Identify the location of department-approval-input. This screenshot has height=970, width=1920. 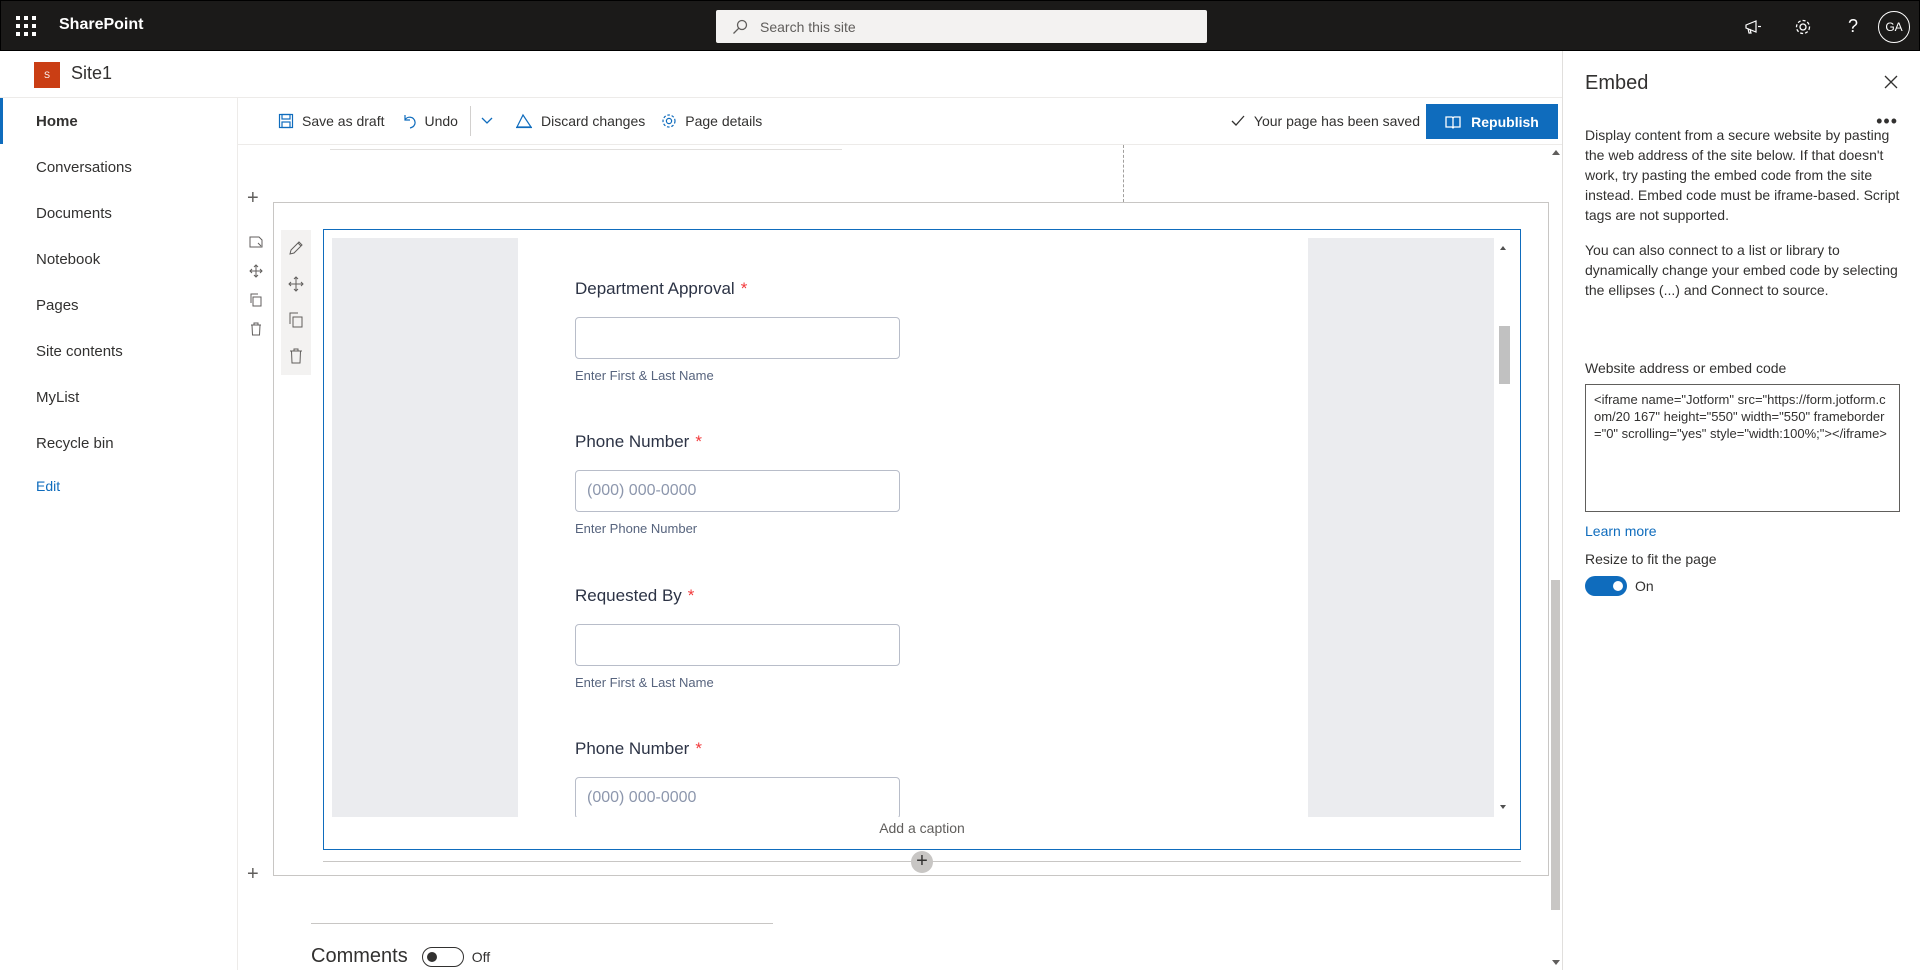
(737, 338).